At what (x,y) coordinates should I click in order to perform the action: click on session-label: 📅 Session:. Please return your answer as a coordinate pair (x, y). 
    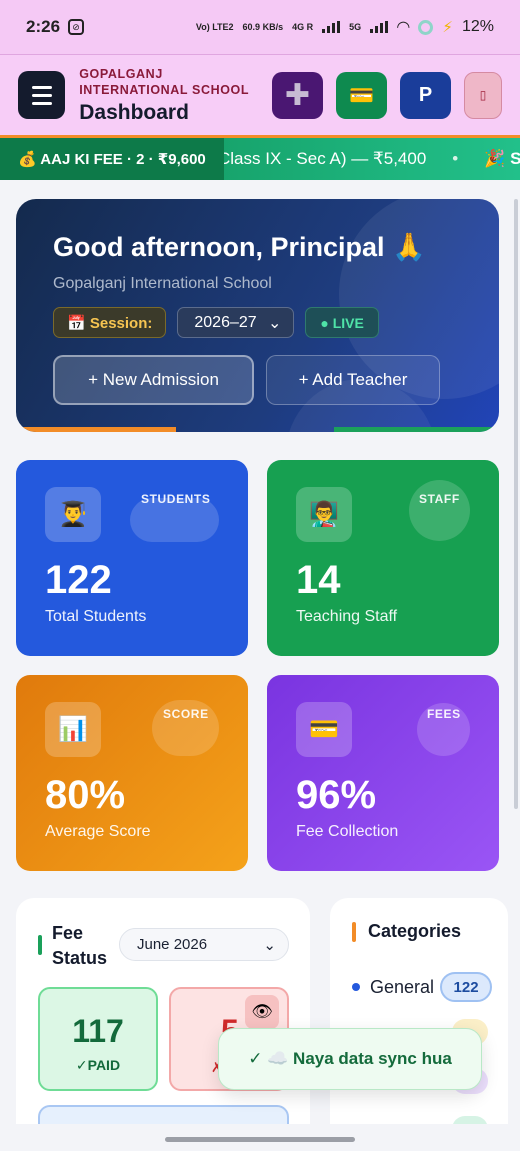
    Looking at the image, I should click on (110, 322).